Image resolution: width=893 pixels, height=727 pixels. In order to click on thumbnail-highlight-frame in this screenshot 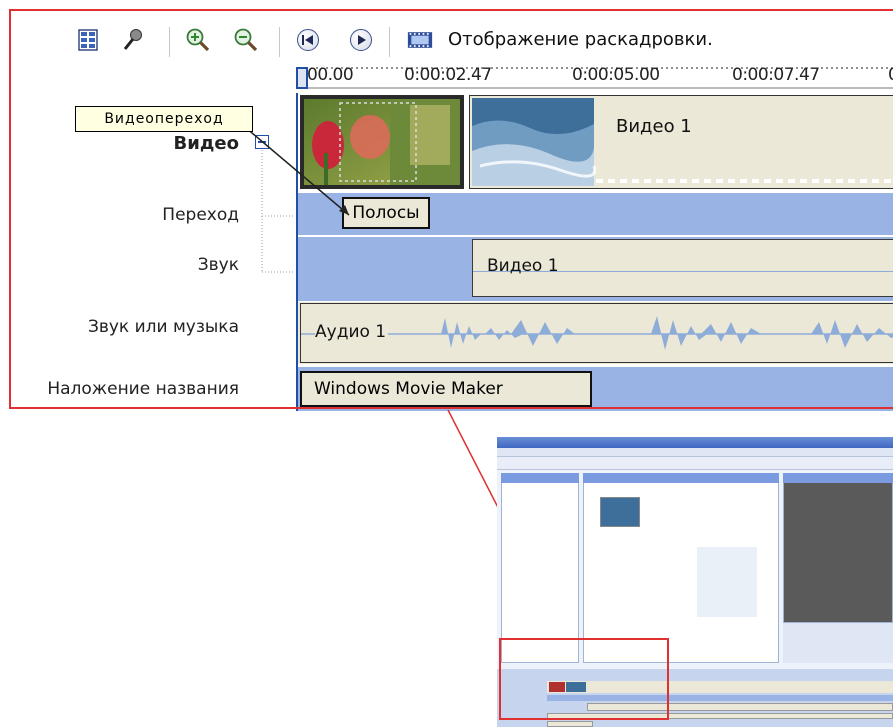, I will do `click(584, 679)`.